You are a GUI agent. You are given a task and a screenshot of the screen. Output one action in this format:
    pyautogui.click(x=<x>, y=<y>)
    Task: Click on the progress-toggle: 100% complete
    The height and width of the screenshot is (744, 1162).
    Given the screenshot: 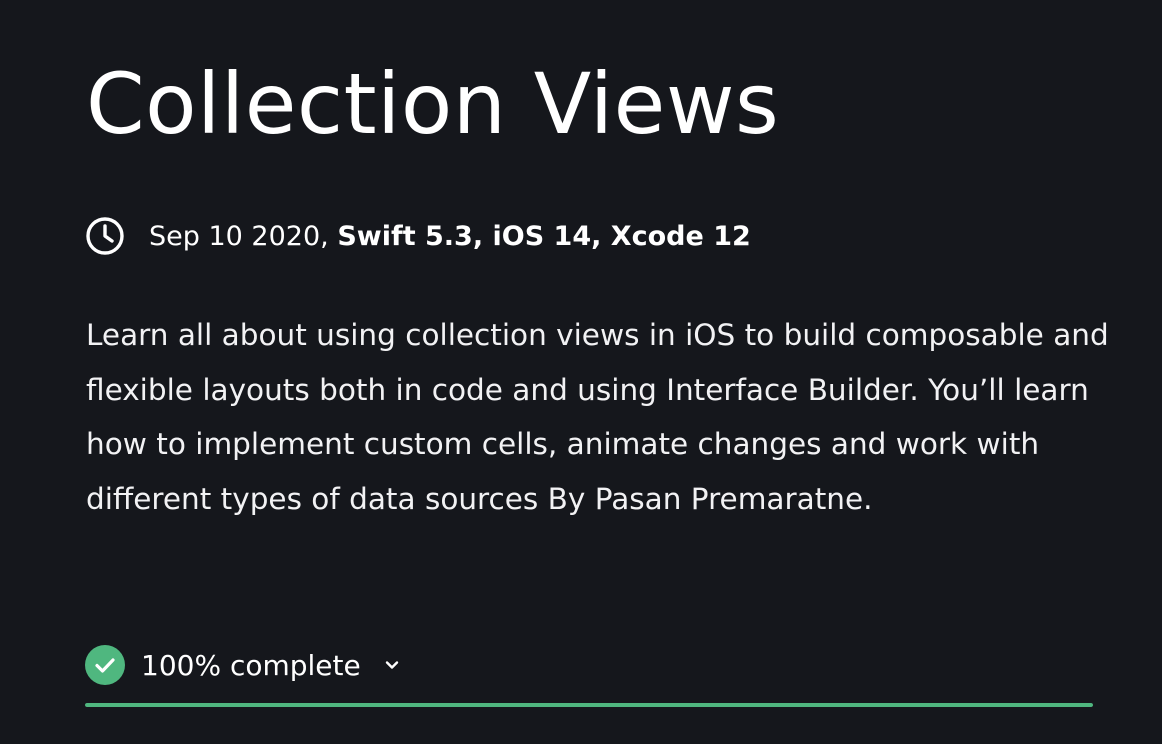 What is the action you would take?
    pyautogui.click(x=243, y=665)
    